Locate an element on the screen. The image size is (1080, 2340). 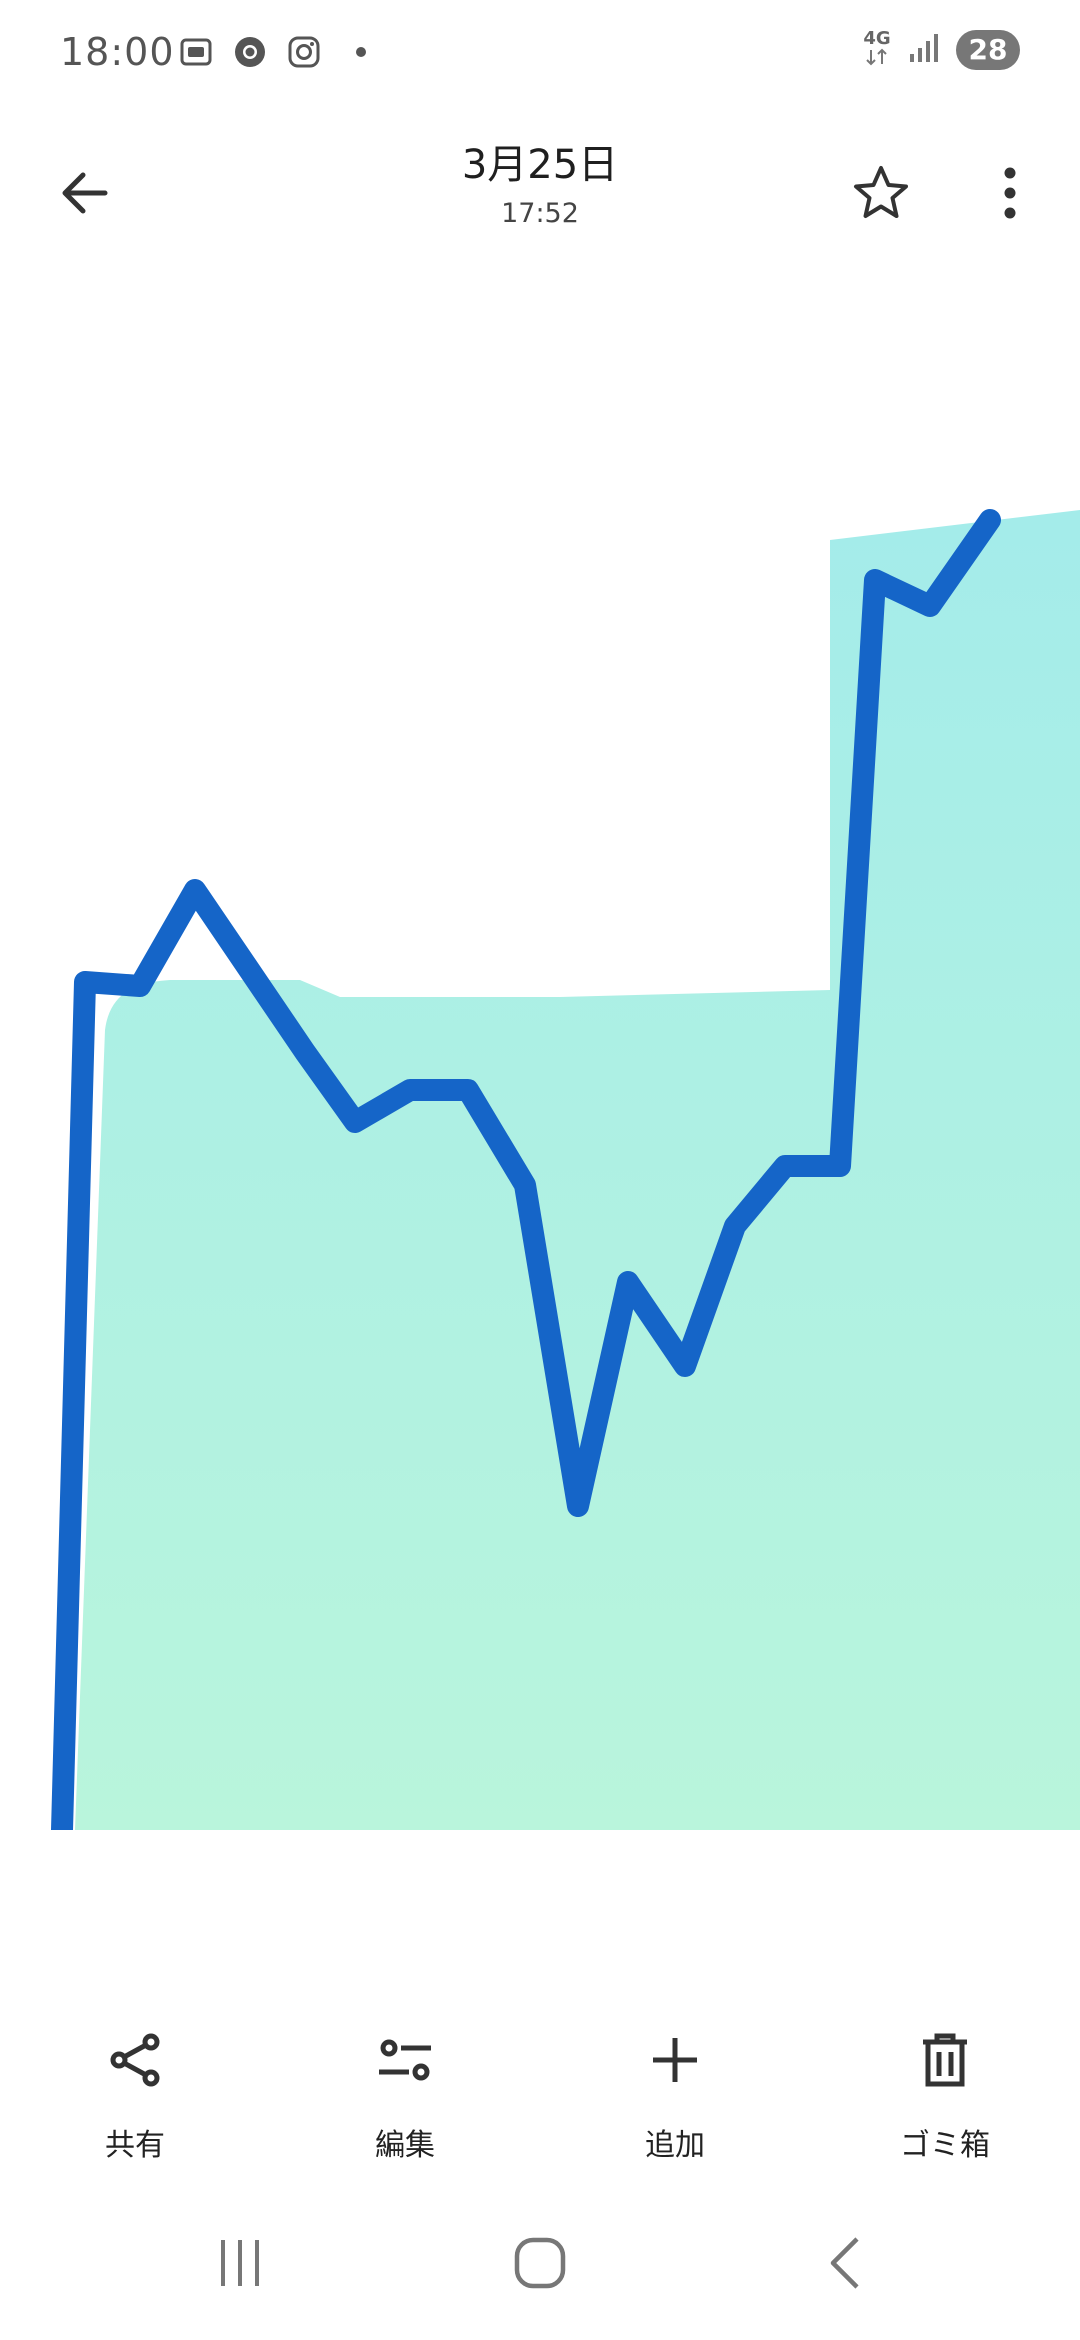
status-system-icons: 4G 28 is located at coordinates (941, 50).